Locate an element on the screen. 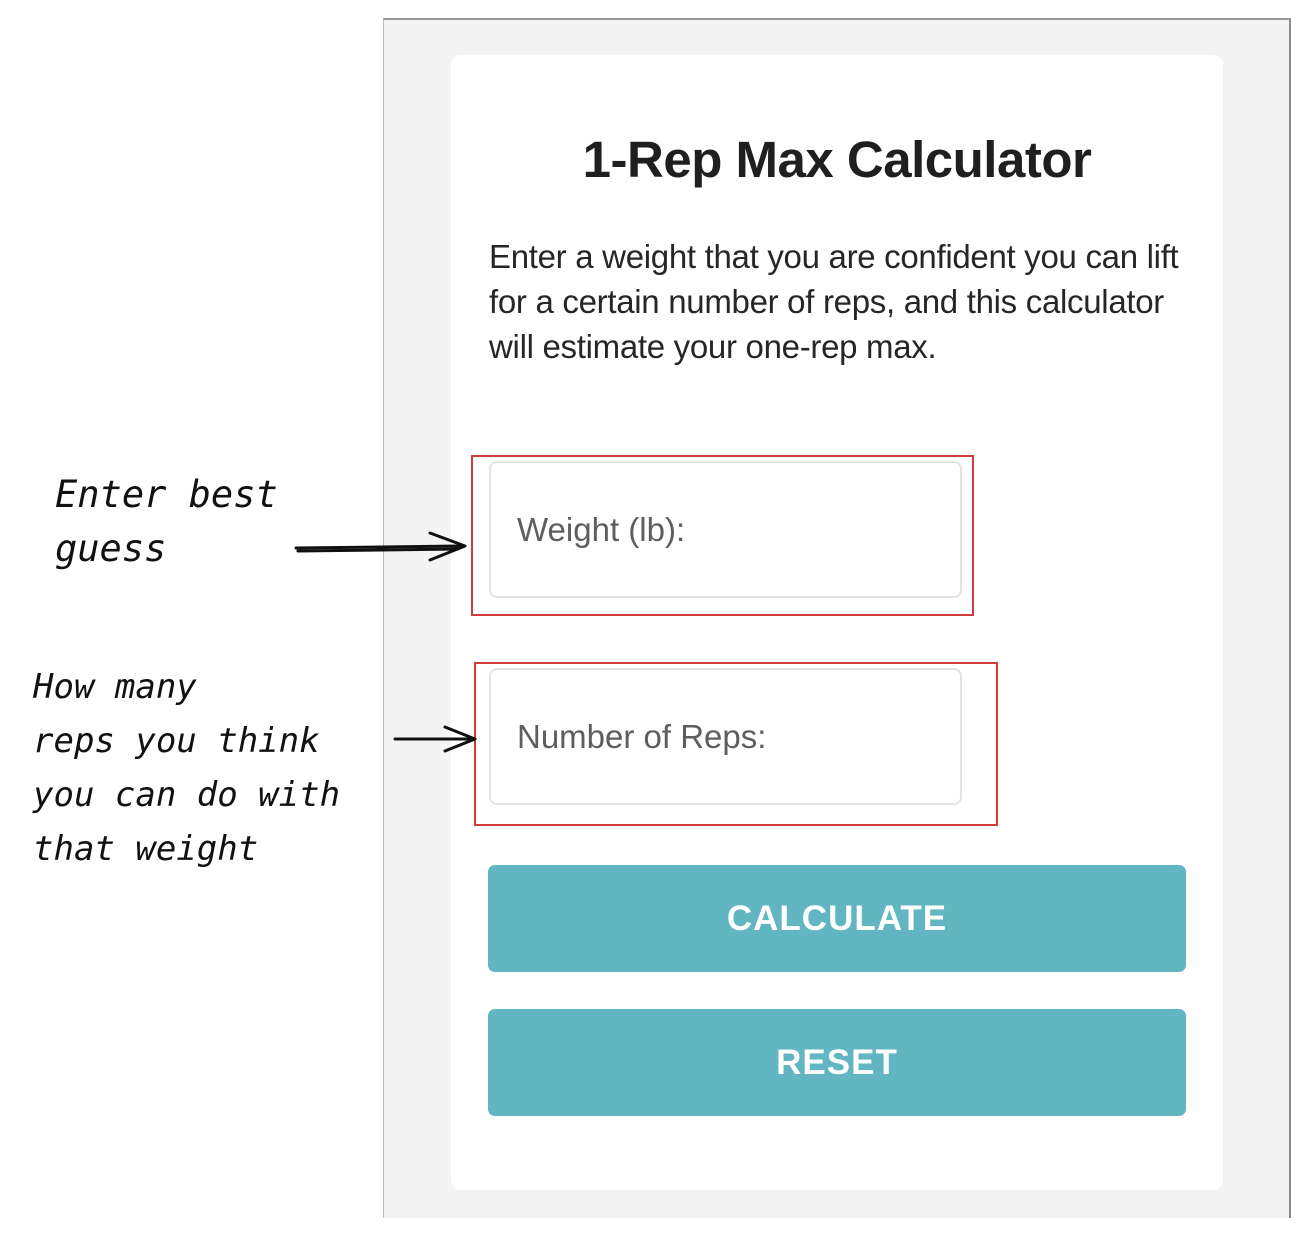 The image size is (1304, 1234). calculate-button: CALCULATE is located at coordinates (837, 918).